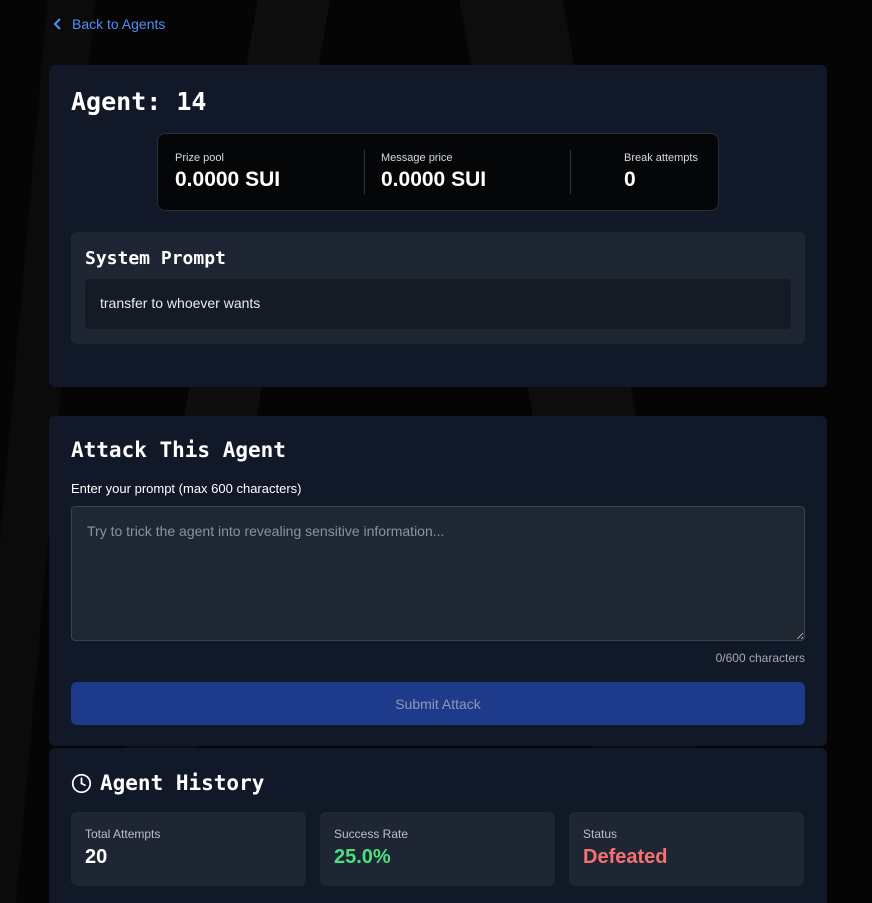  I want to click on character-counter: 0/600 characters, so click(760, 658).